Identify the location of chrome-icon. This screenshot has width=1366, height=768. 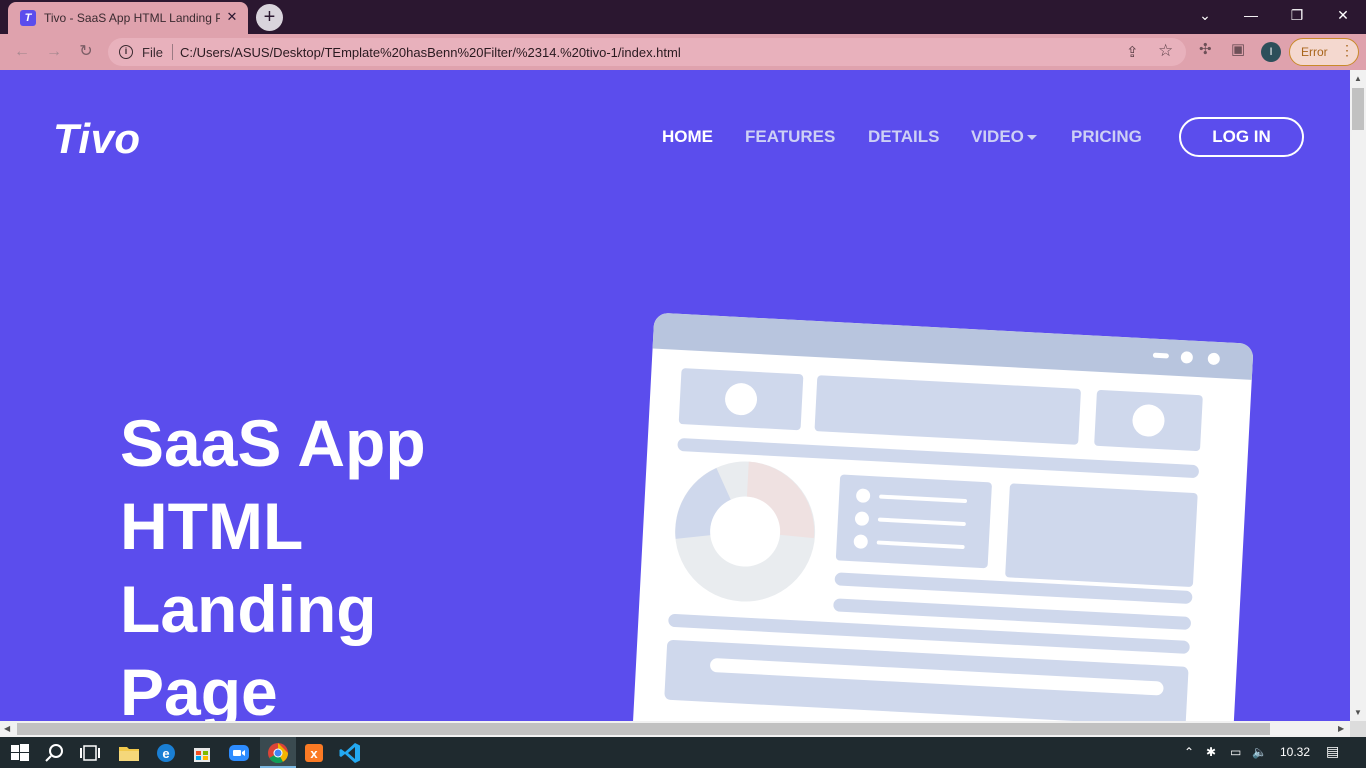
(278, 753).